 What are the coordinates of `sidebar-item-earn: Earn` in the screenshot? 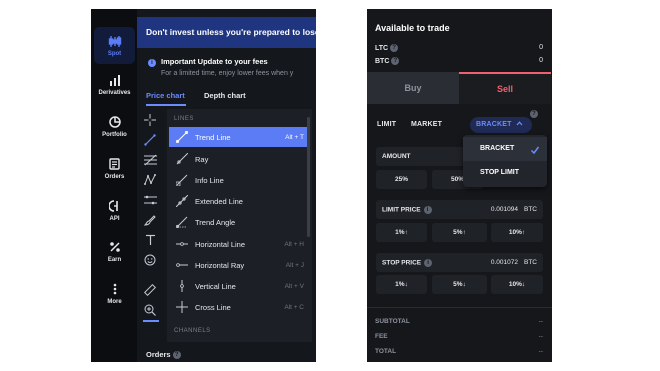 It's located at (114, 251).